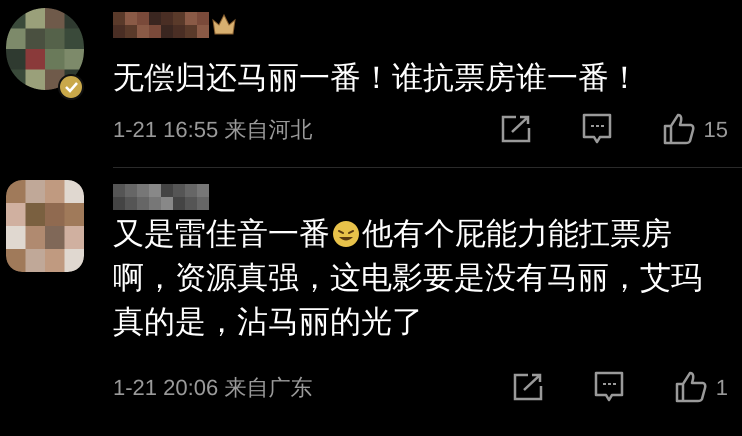  I want to click on like-button: 15, so click(695, 129).